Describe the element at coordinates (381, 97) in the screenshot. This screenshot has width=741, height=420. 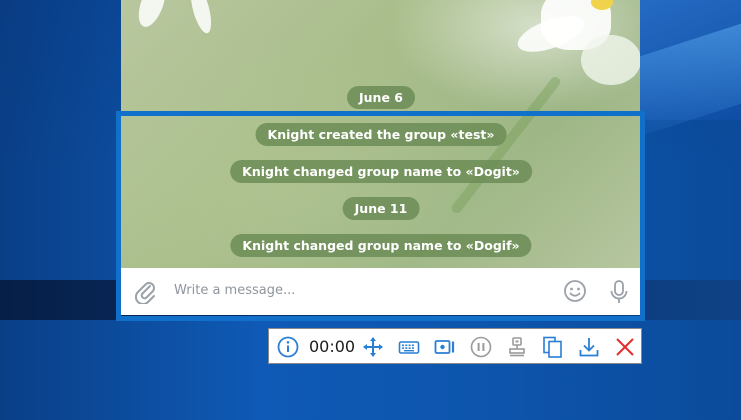
I see `date-badge: June 6` at that location.